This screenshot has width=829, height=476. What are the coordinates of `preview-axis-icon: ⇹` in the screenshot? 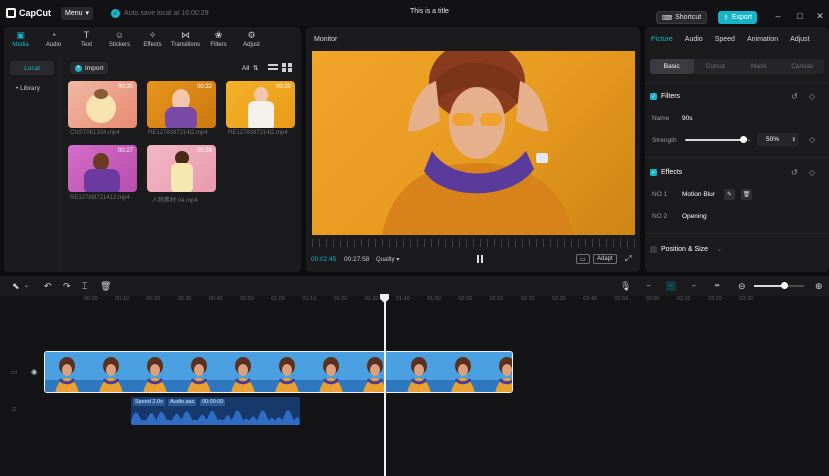 It's located at (717, 286).